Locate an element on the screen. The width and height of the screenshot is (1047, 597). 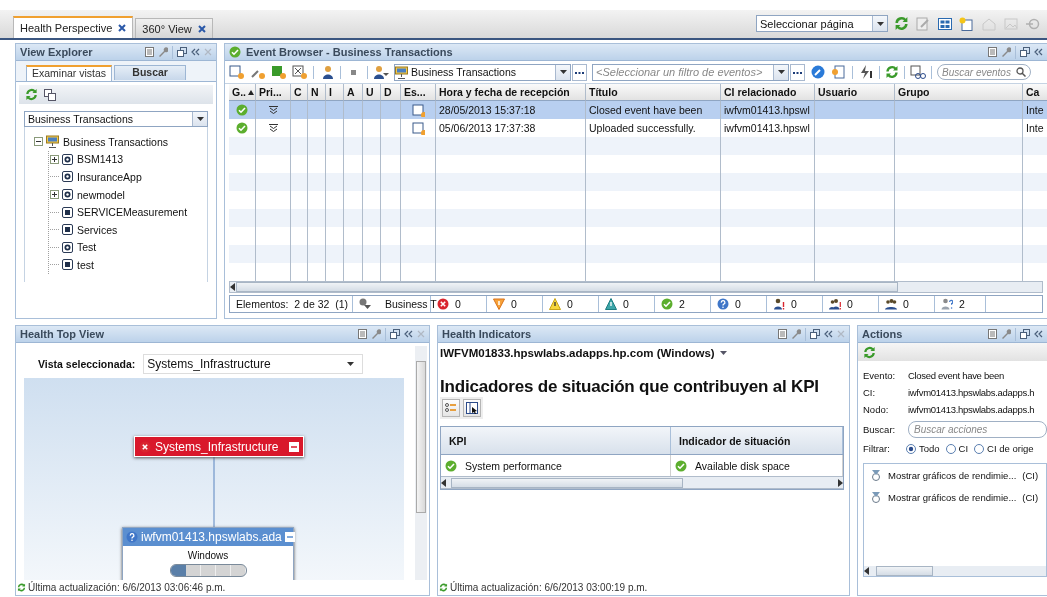
column-header: Título is located at coordinates (653, 92).